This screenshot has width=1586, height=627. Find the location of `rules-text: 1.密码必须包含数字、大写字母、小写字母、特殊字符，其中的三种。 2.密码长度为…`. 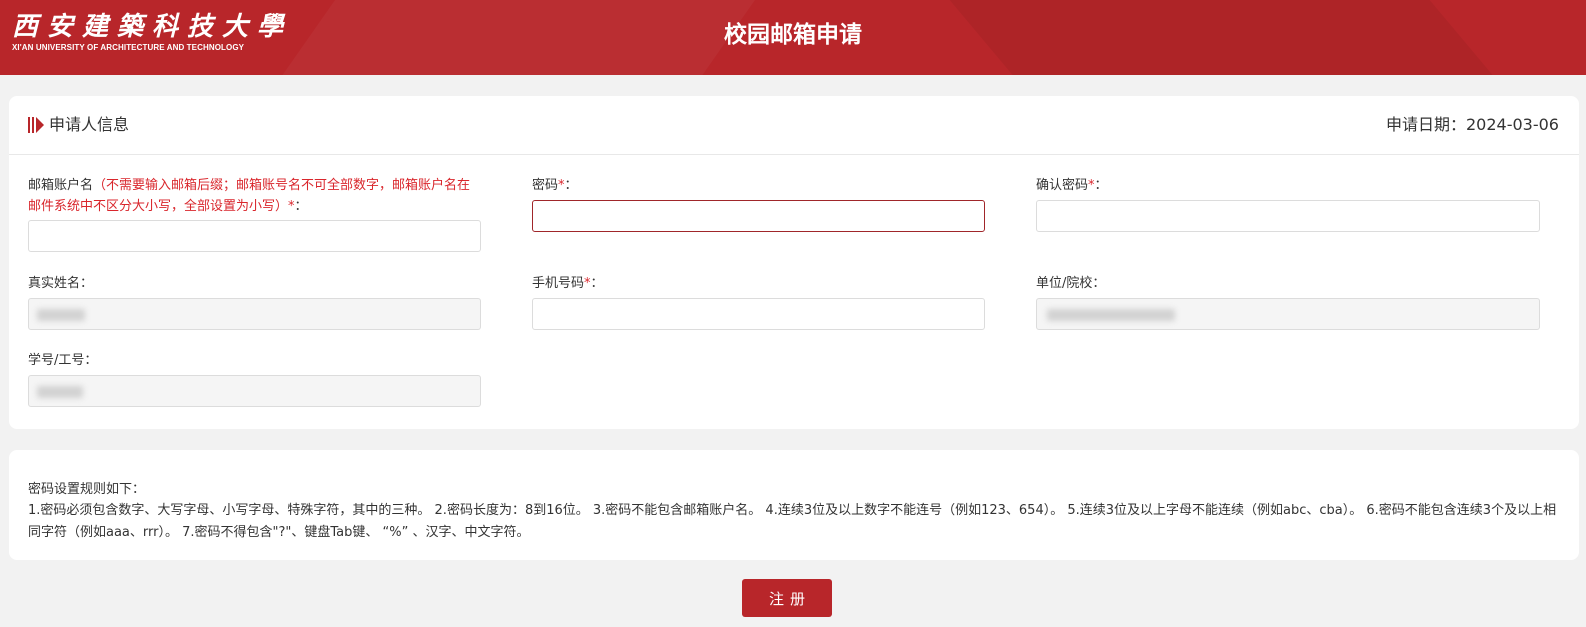

rules-text: 1.密码必须包含数字、大写字母、小写字母、特殊字符，其中的三种。 2.密码长度为… is located at coordinates (792, 521).